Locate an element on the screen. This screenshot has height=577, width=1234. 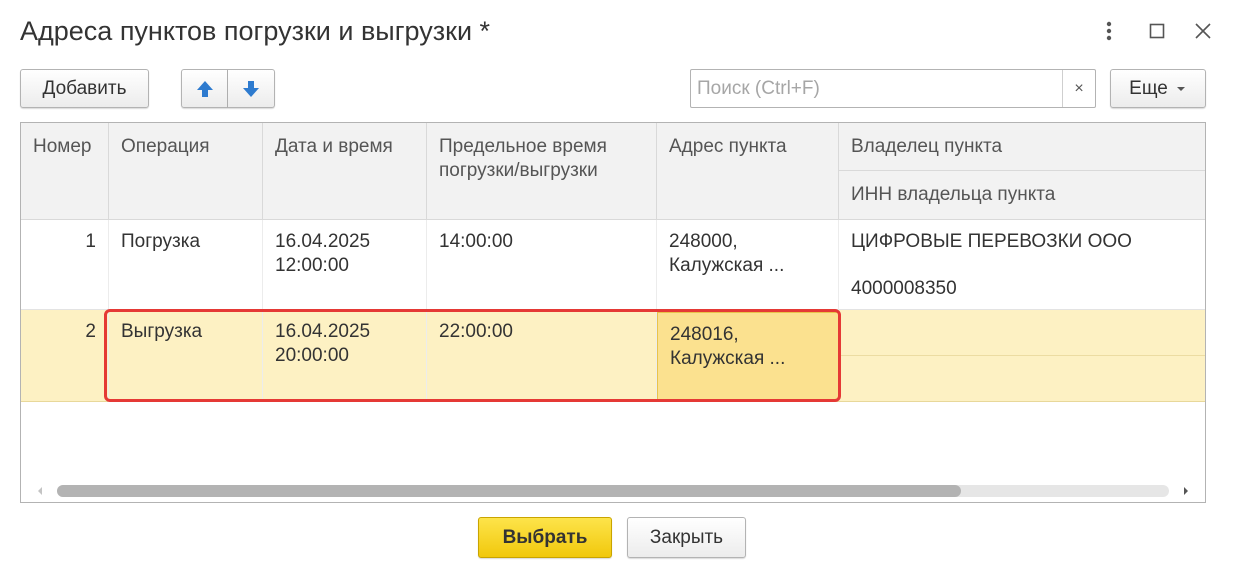
row-datetime: 16.04.2025 12:00:00 is located at coordinates (345, 265).